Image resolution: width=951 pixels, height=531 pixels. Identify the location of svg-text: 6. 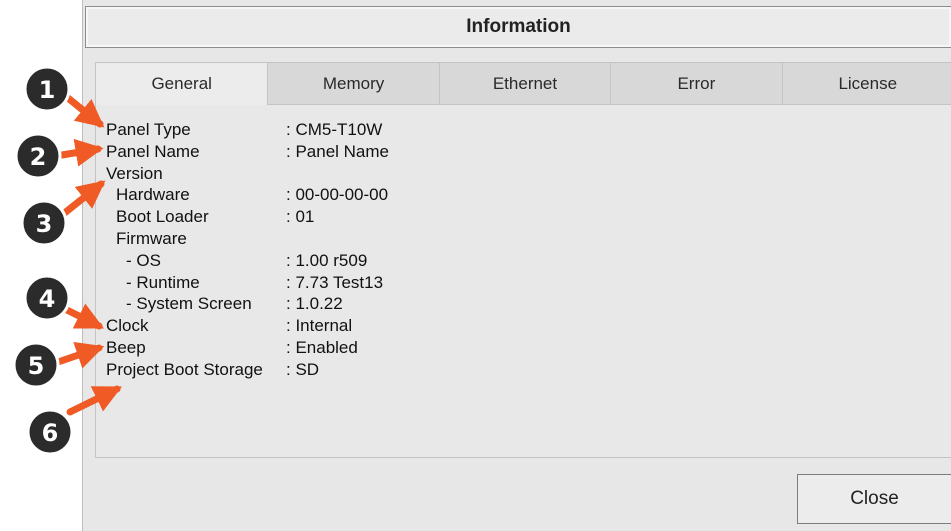
(50, 433).